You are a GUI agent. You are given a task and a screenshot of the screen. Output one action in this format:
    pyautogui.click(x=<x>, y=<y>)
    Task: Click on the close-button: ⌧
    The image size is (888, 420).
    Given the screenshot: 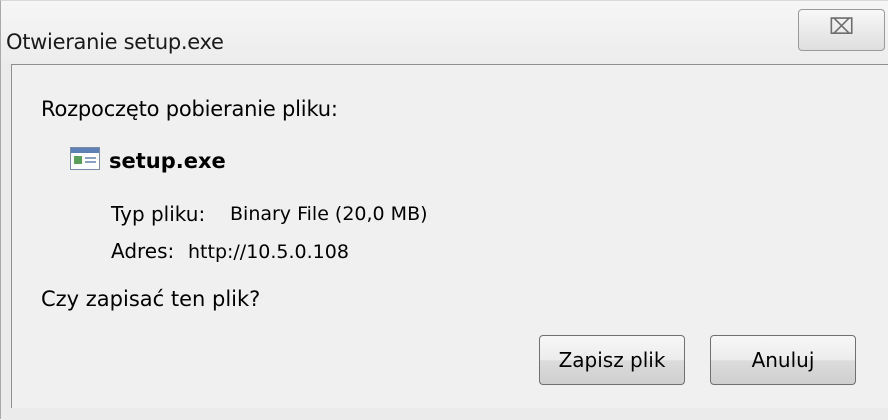 What is the action you would take?
    pyautogui.click(x=841, y=30)
    